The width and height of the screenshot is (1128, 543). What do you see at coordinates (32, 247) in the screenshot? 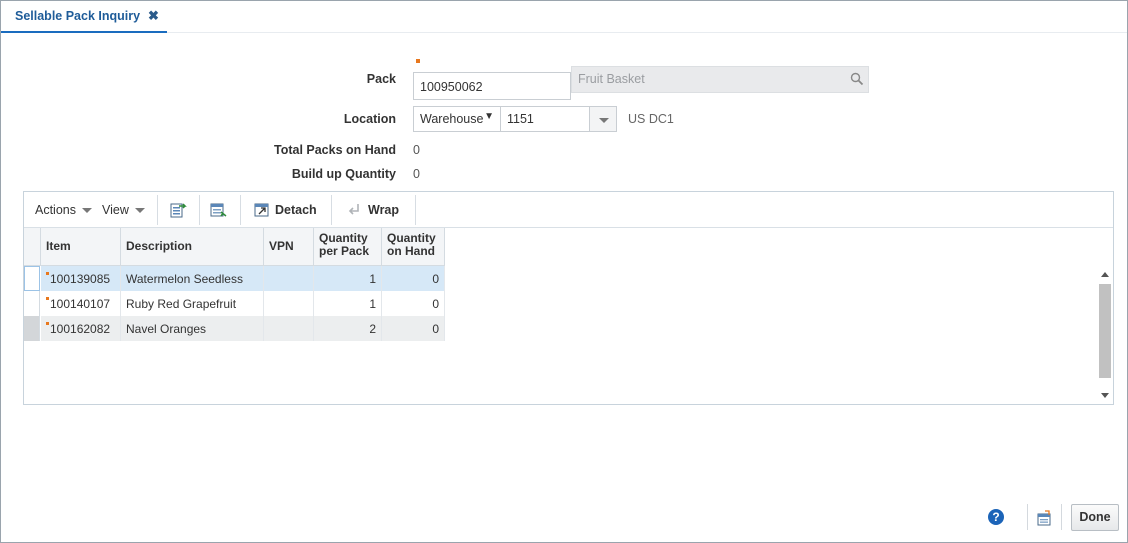
I see `row-selector-header` at bounding box center [32, 247].